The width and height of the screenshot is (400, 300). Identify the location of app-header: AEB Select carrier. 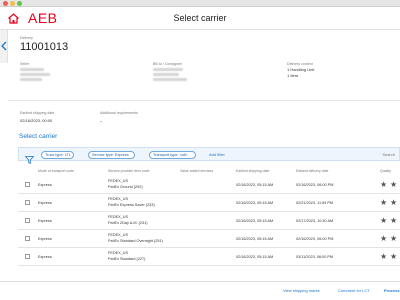
(200, 18).